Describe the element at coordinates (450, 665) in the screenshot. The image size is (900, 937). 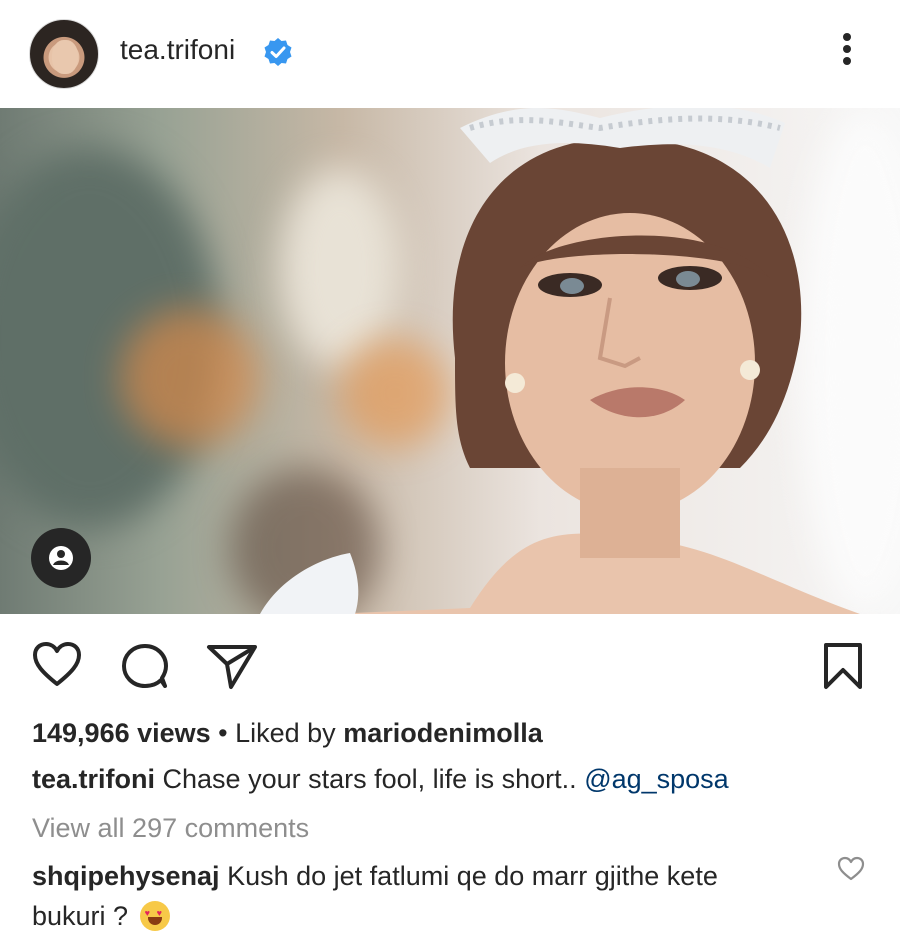
I see `post-actions` at that location.